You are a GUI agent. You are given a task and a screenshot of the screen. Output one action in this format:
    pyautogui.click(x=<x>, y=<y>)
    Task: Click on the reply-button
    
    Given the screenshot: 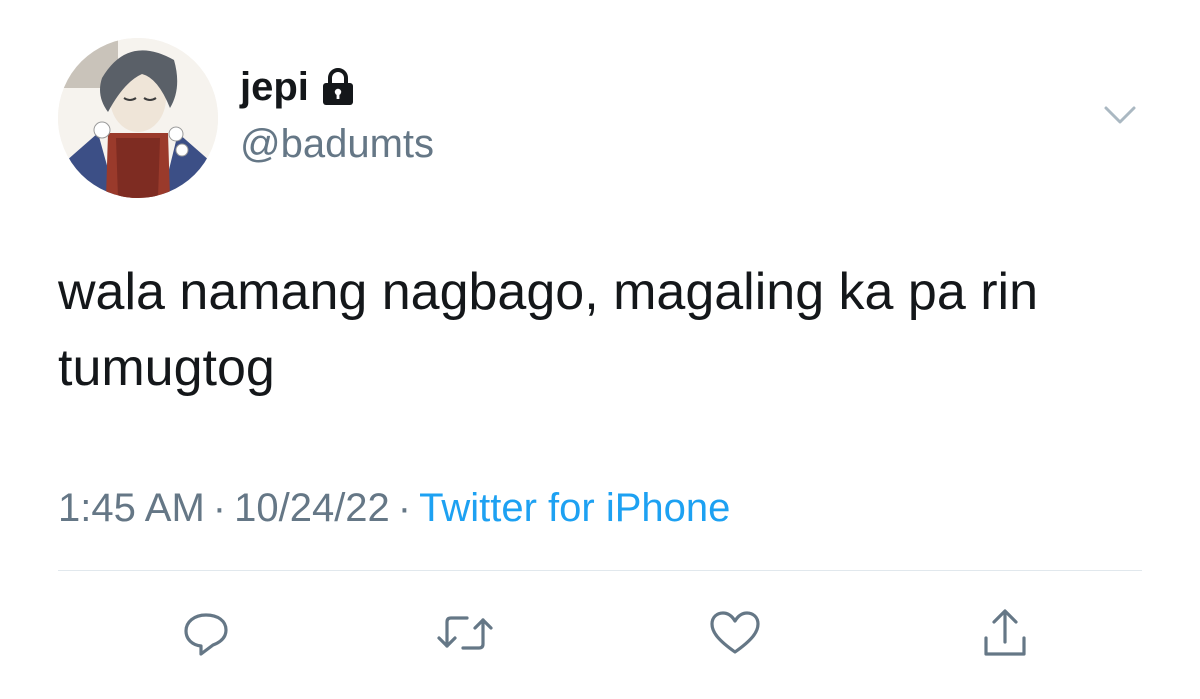 What is the action you would take?
    pyautogui.click(x=206, y=633)
    